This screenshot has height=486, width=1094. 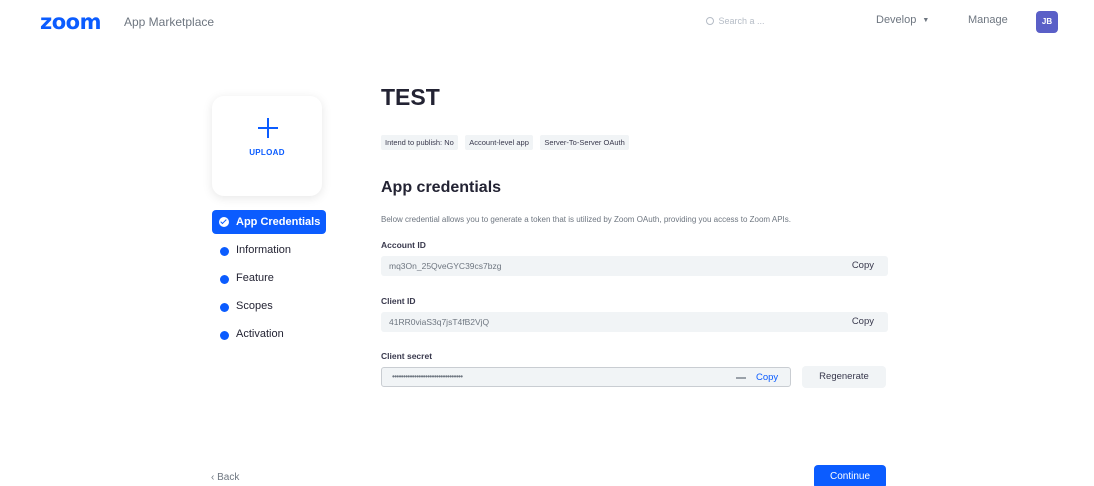 I want to click on page-title: TEST, so click(x=410, y=97).